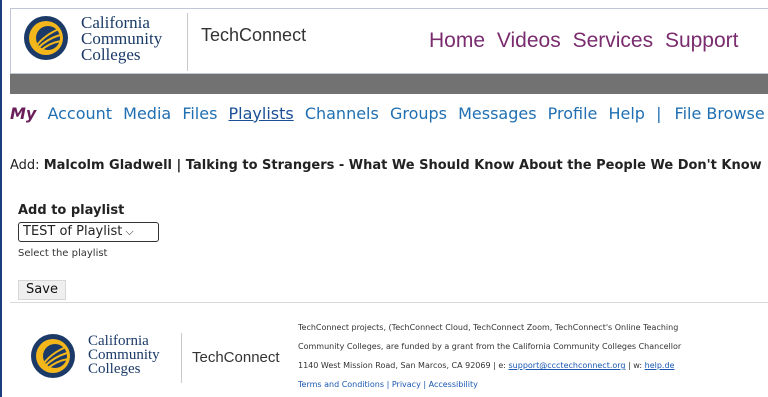 This screenshot has height=397, width=768. Describe the element at coordinates (63, 253) in the screenshot. I see `select-hint: Select the playlist` at that location.